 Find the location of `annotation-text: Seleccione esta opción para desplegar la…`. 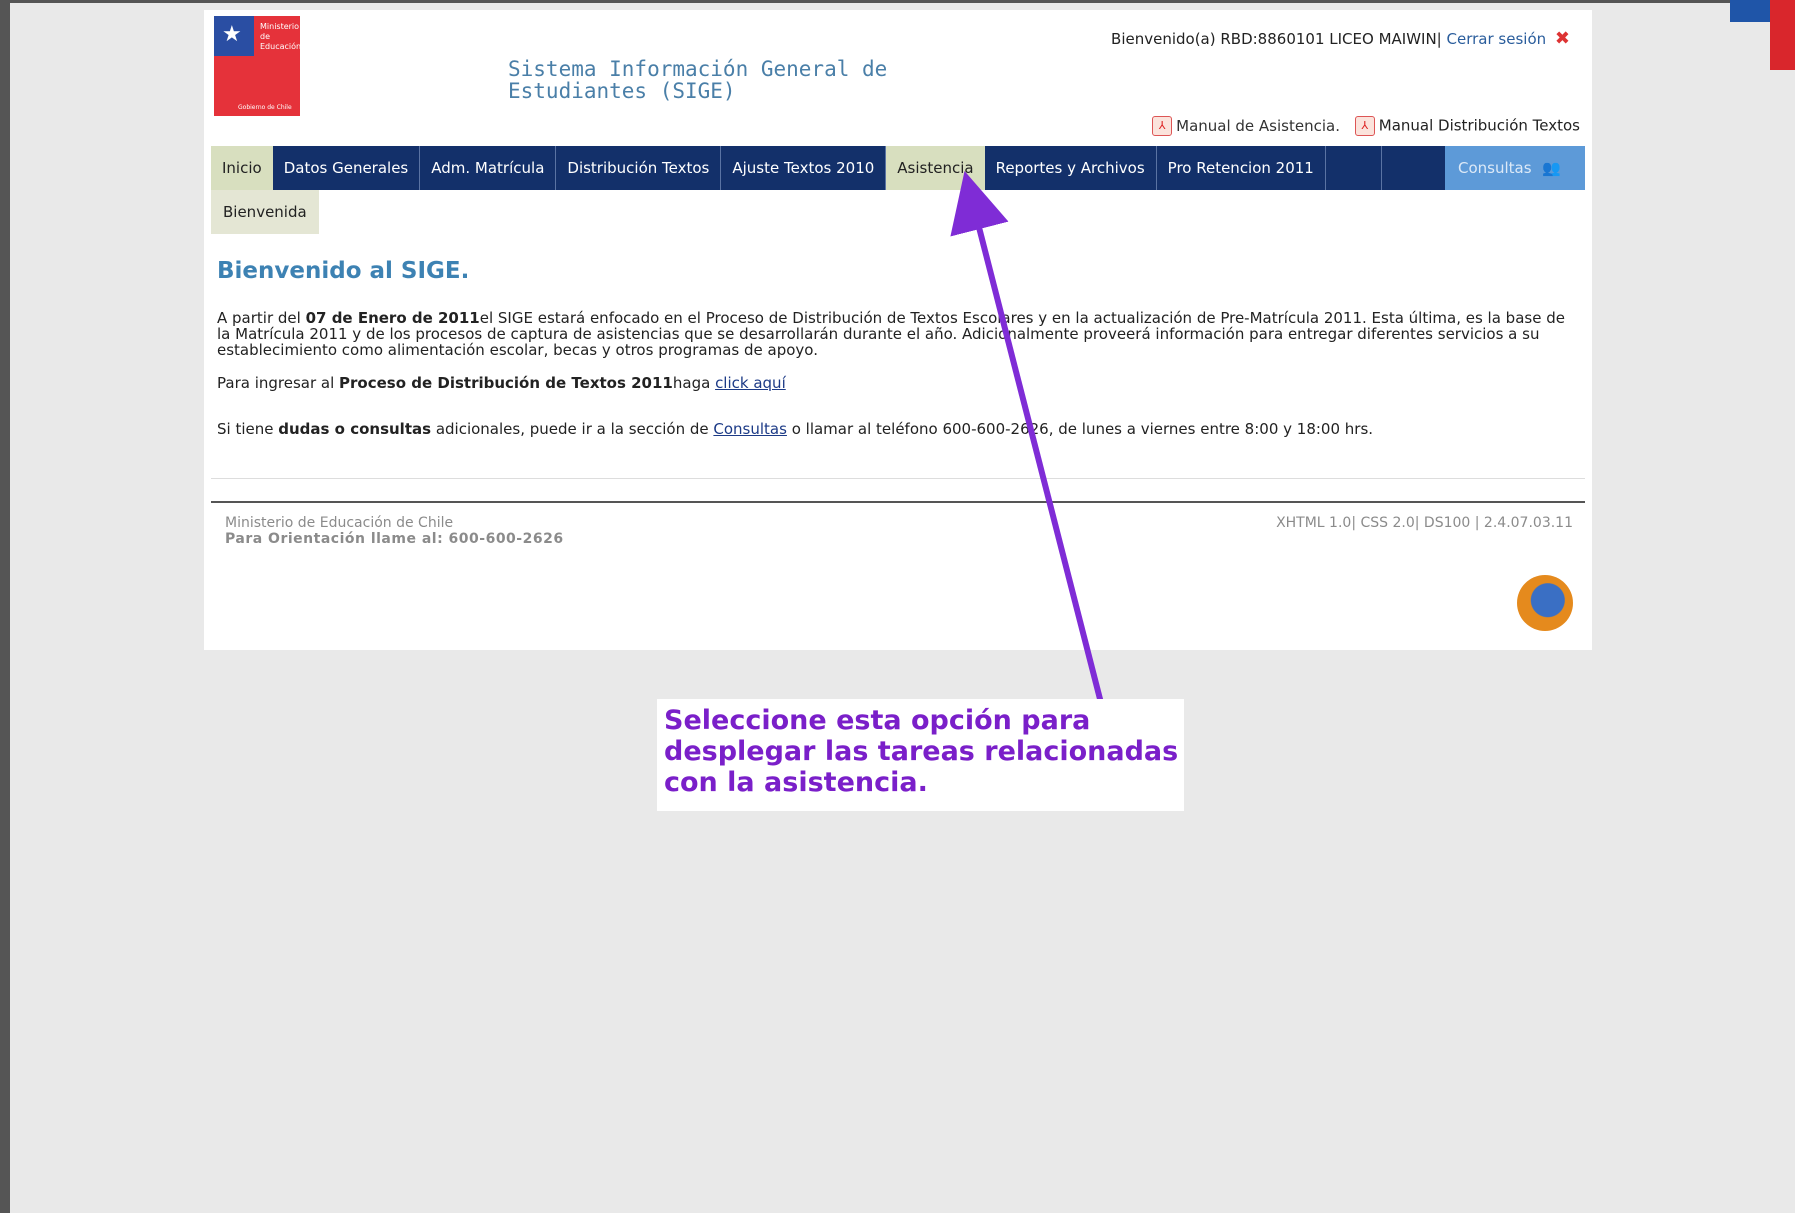

annotation-text: Seleccione esta opción para desplegar la… is located at coordinates (921, 751).